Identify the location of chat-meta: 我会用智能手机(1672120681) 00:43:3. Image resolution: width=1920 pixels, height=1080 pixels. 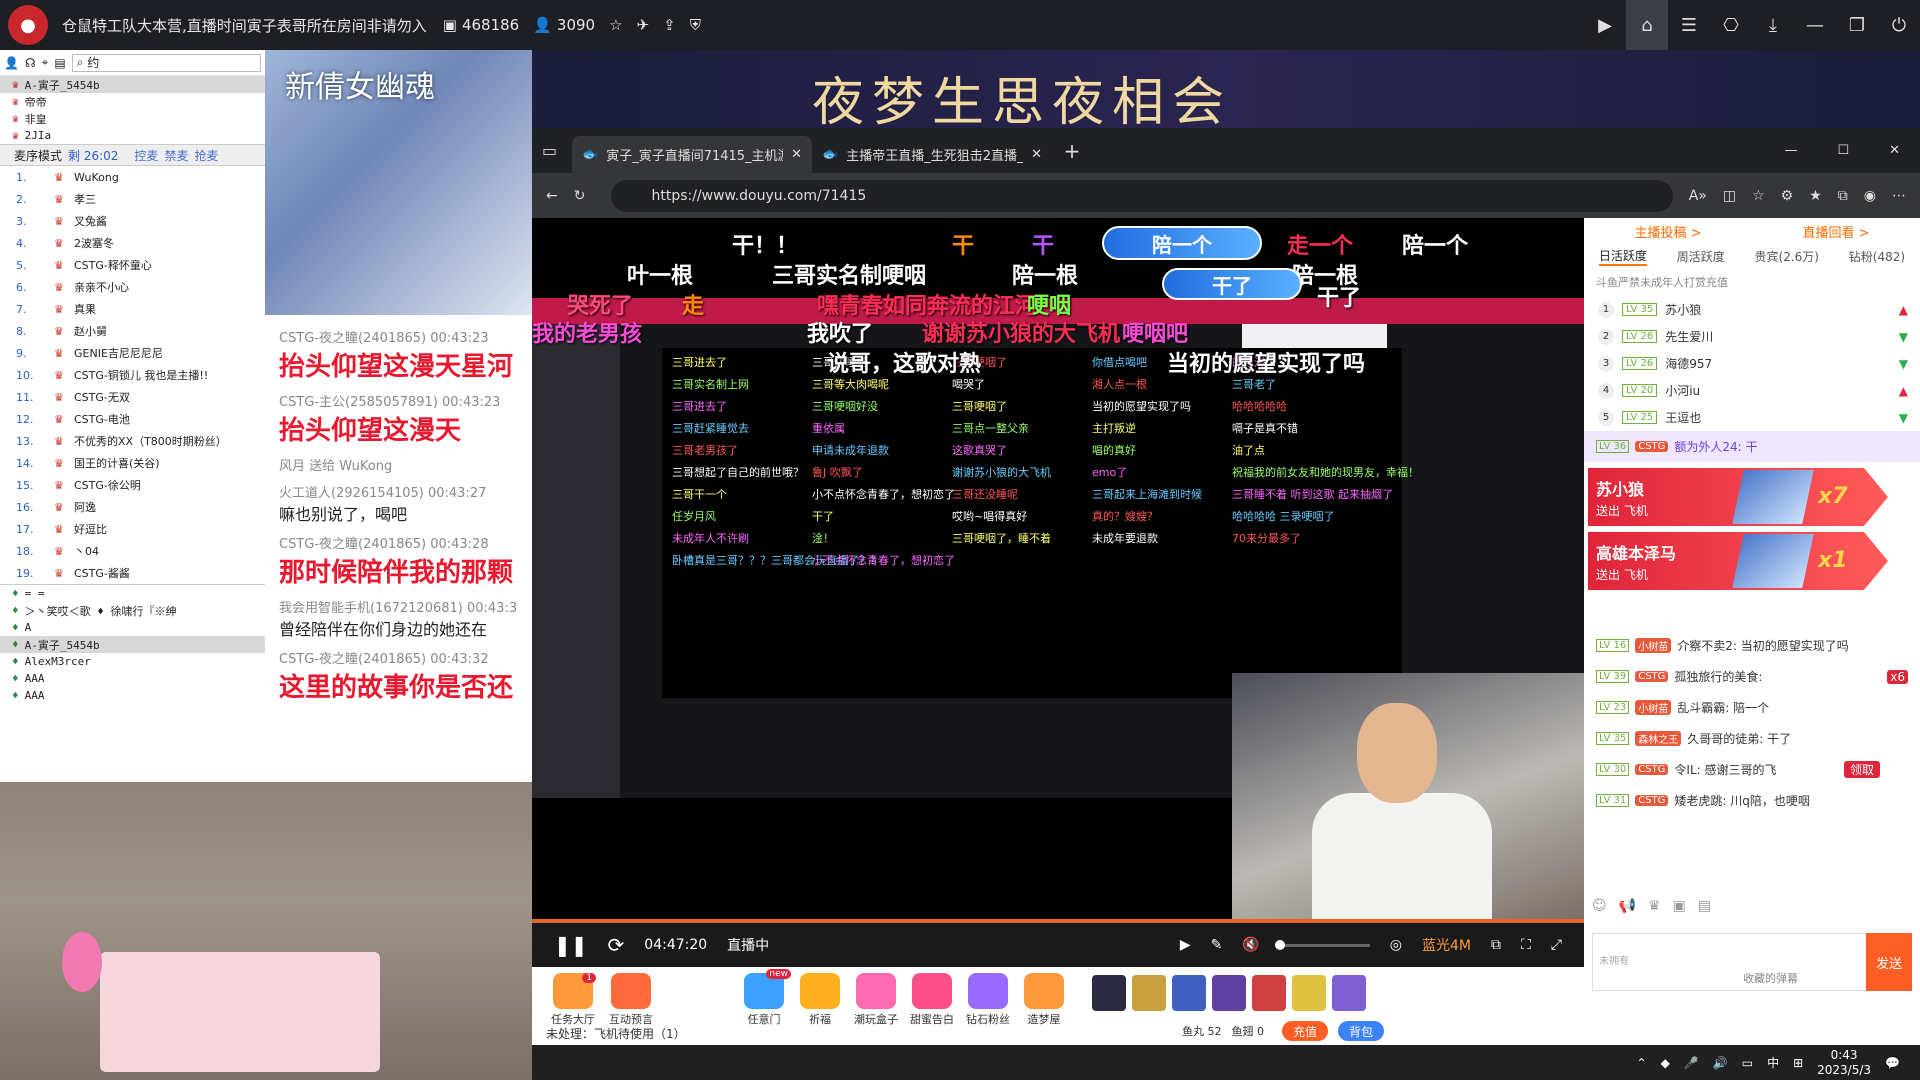
(398, 606).